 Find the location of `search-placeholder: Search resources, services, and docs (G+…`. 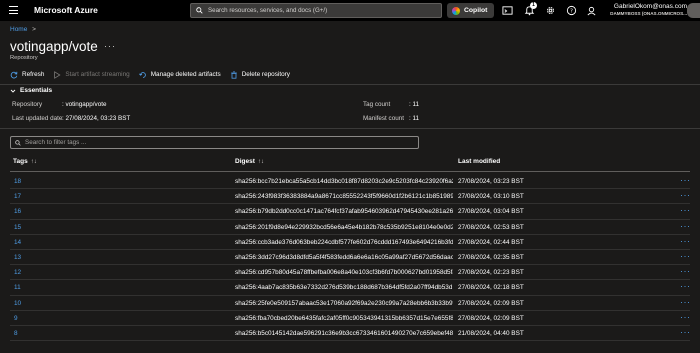

search-placeholder: Search resources, services, and docs (G+… is located at coordinates (268, 10).